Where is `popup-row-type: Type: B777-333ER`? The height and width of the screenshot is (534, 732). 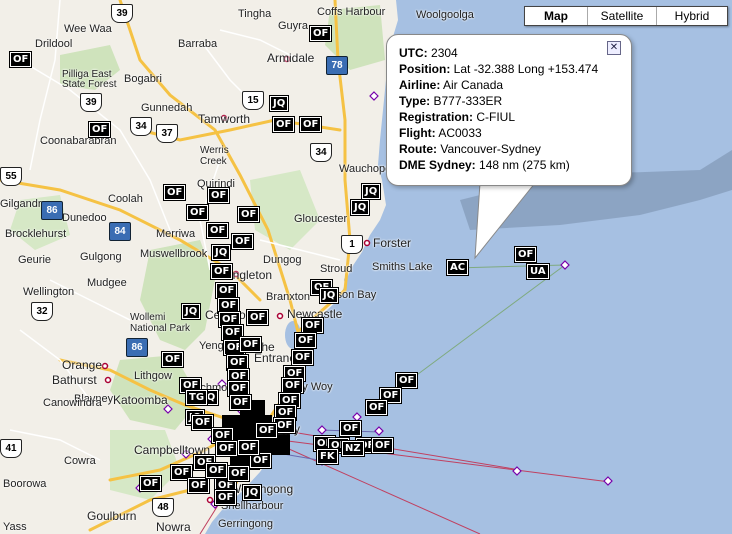
popup-row-type: Type: B777-333ER is located at coordinates (451, 101).